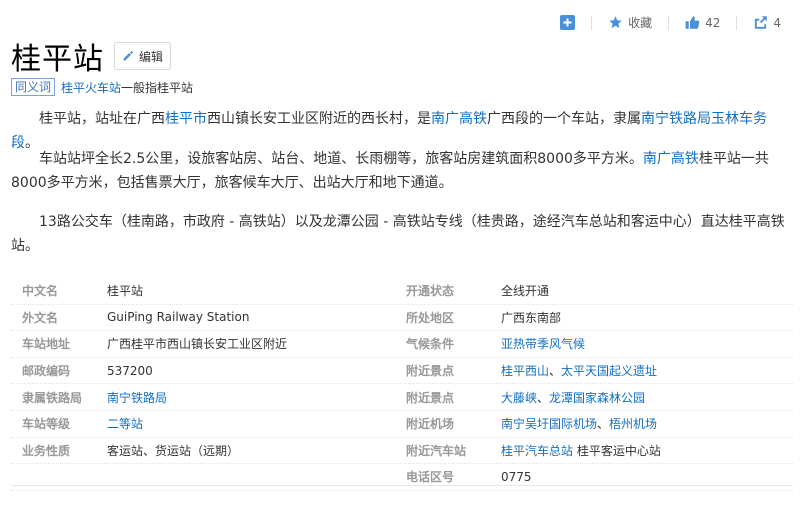  I want to click on info-value-text: 广西东南部, so click(531, 317).